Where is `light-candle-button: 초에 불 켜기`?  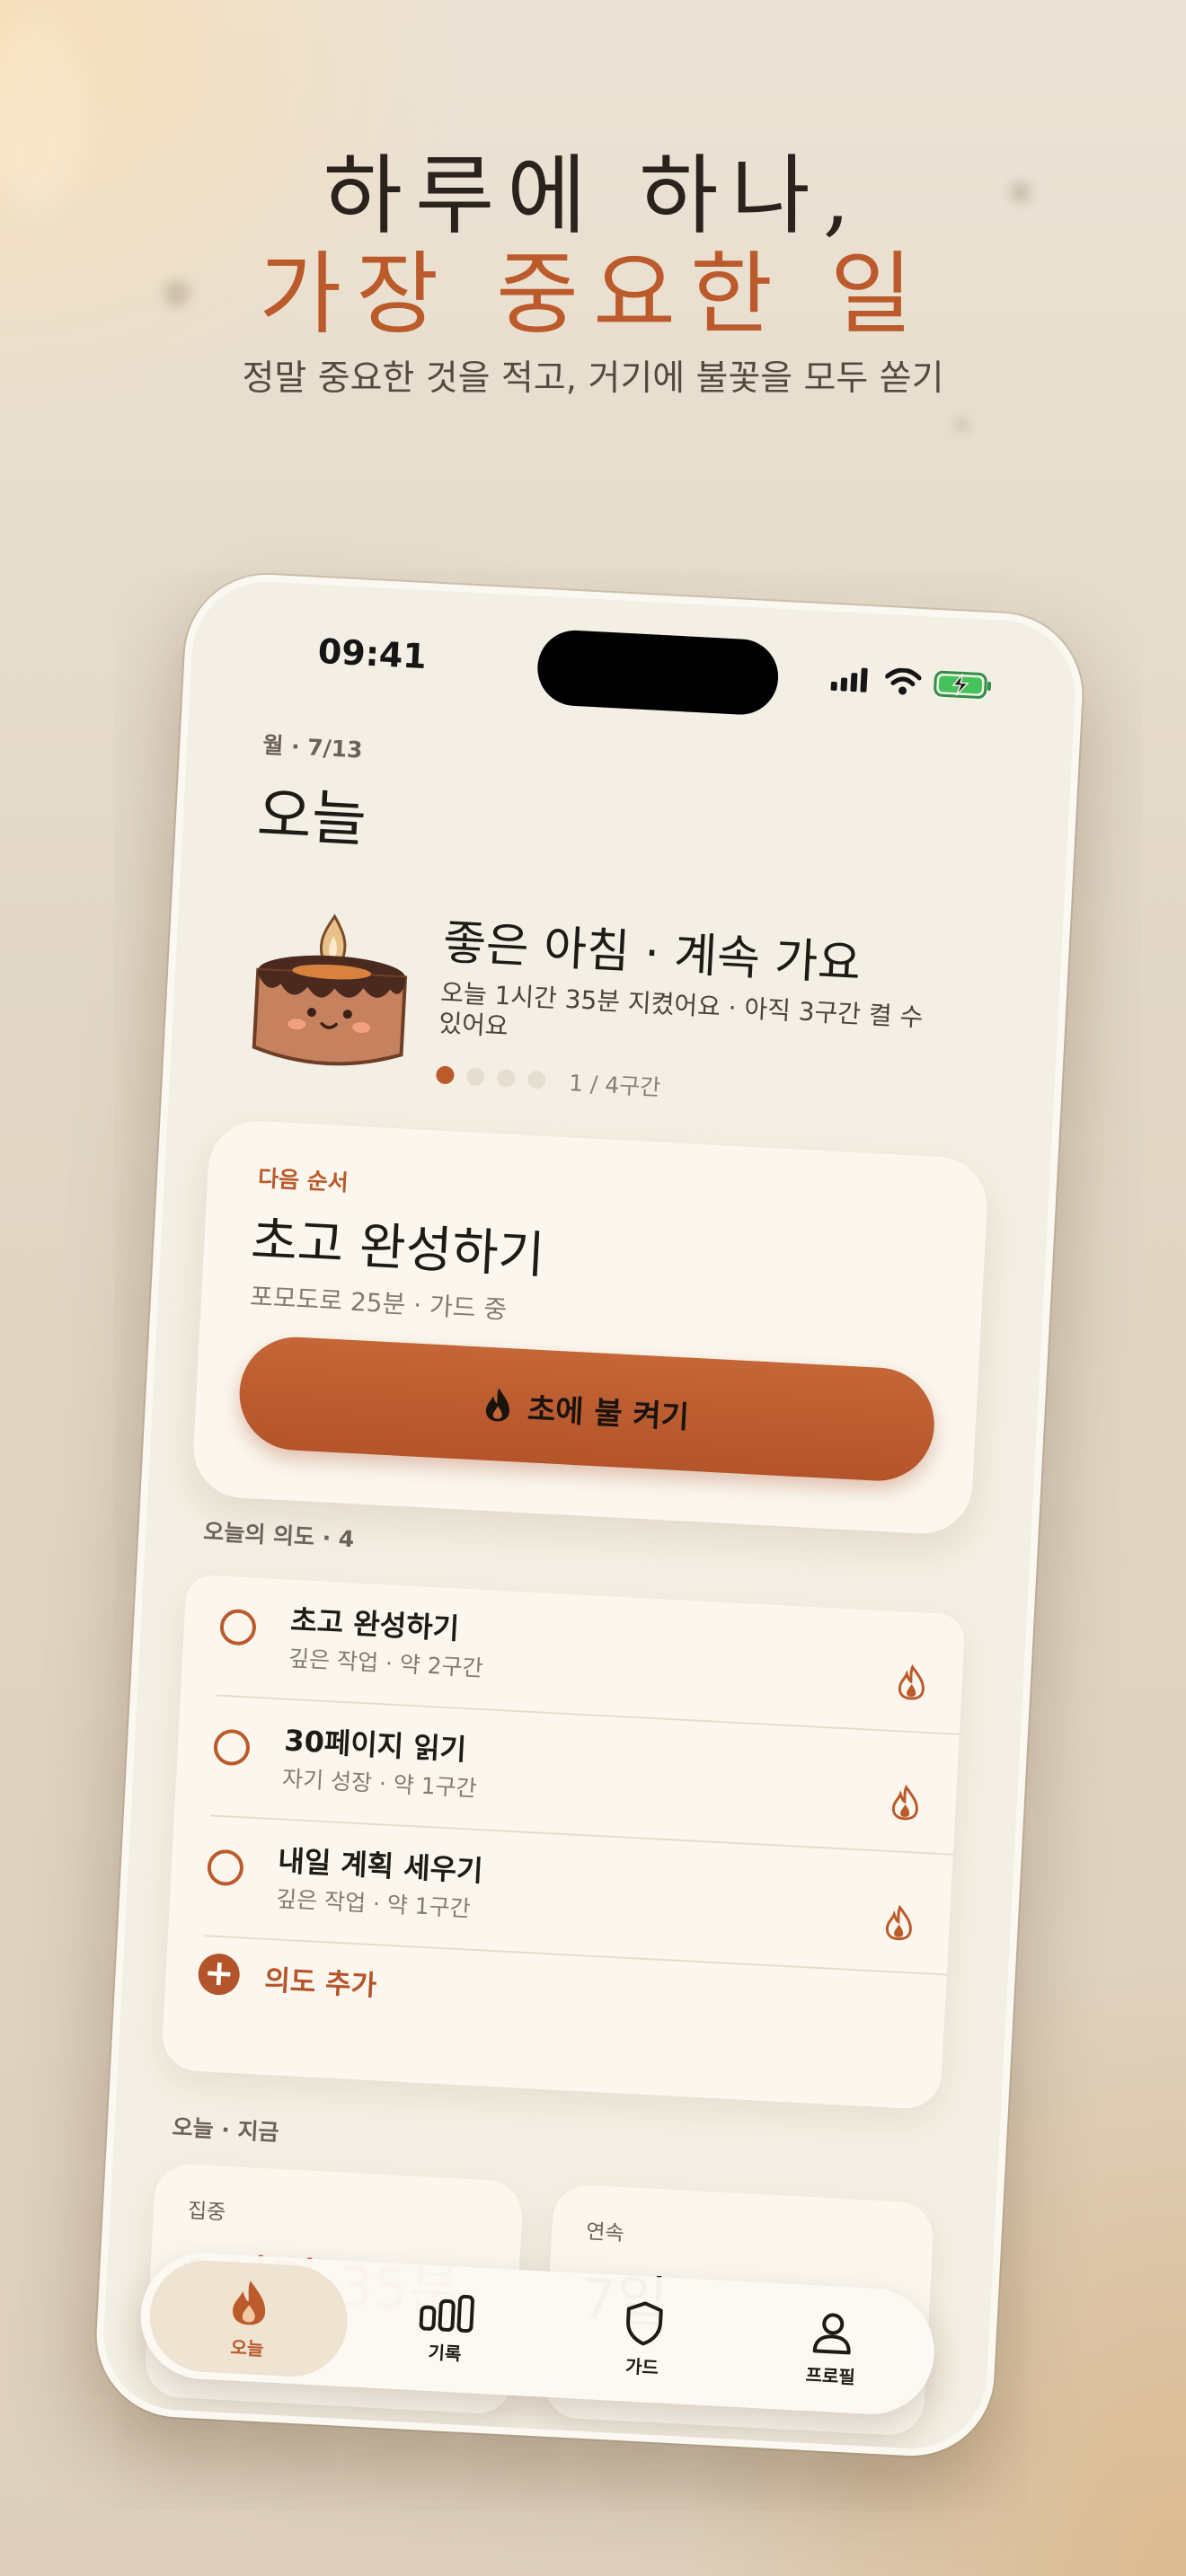
light-candle-button: 초에 불 켜기 is located at coordinates (586, 1409).